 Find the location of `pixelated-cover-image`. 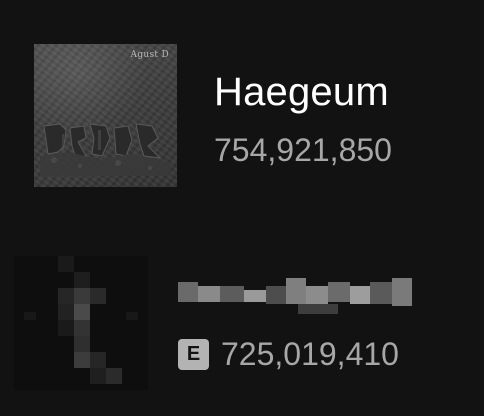

pixelated-cover-image is located at coordinates (81, 323).